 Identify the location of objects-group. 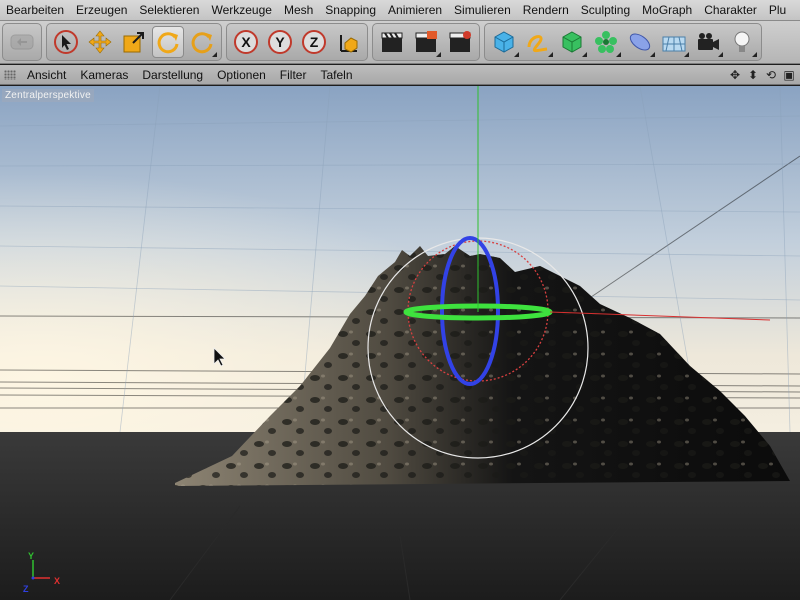
(623, 42).